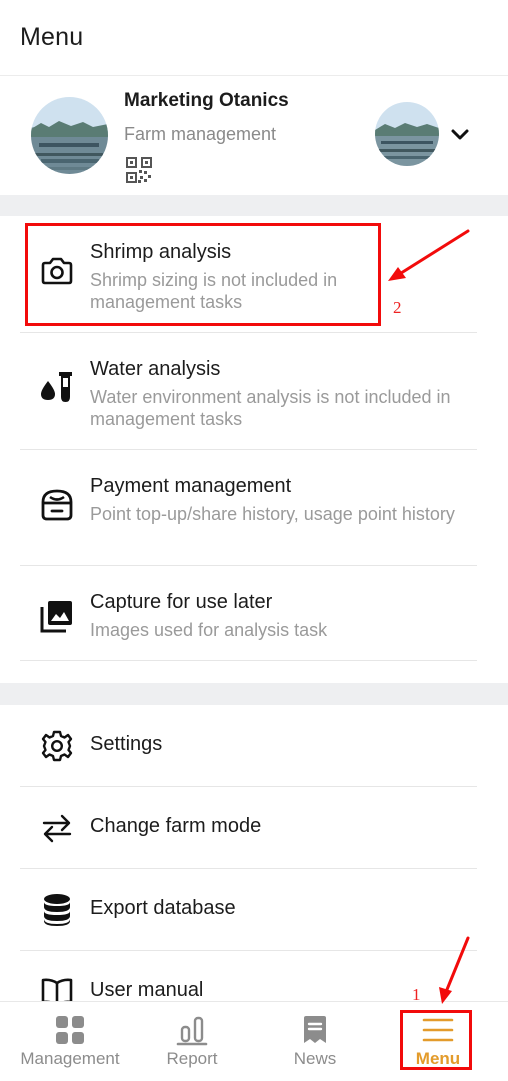 The height and width of the screenshot is (1081, 508). I want to click on farm-profile: Marketing Otanics Farm management, so click(254, 135).